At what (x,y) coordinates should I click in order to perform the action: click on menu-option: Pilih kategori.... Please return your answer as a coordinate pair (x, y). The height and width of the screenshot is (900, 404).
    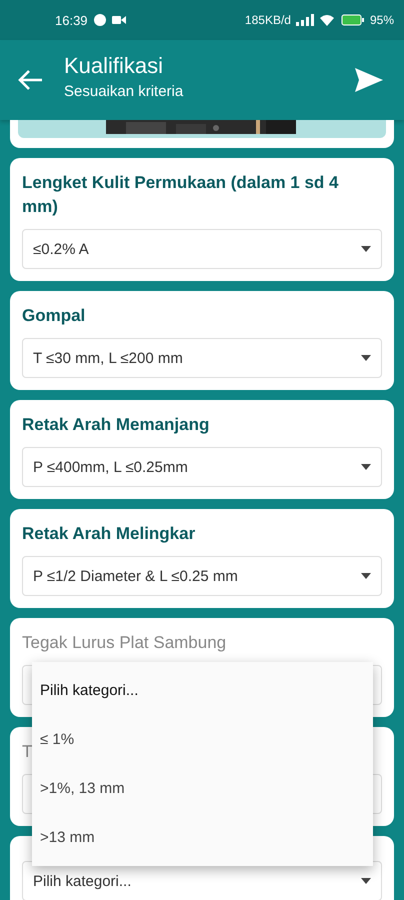
    Looking at the image, I should click on (202, 690).